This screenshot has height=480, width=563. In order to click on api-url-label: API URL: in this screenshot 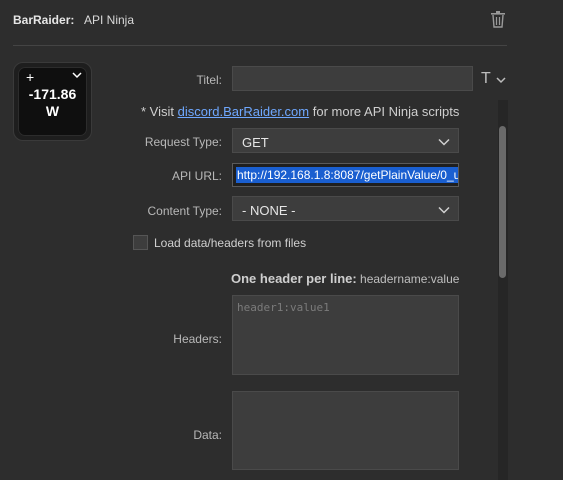, I will do `click(196, 176)`.